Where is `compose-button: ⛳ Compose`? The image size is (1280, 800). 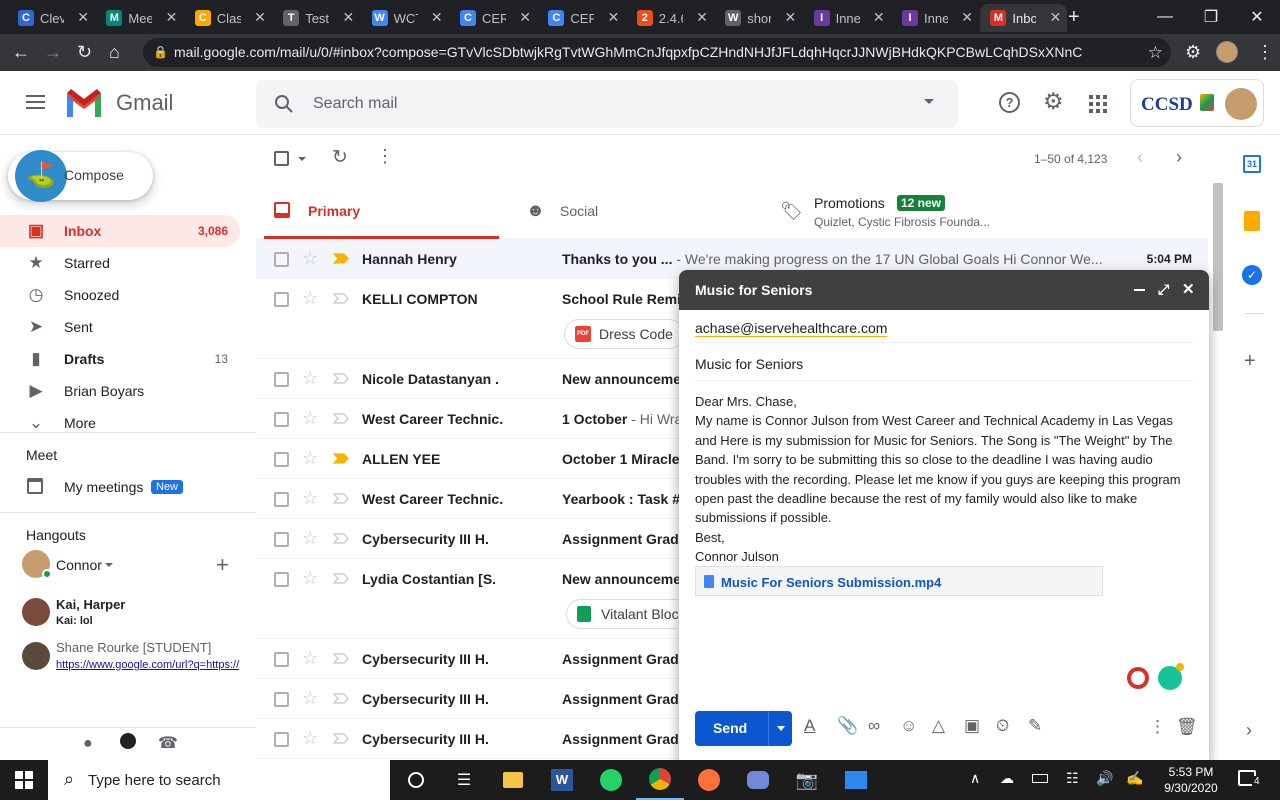
compose-button: ⛳ Compose is located at coordinates (80, 176).